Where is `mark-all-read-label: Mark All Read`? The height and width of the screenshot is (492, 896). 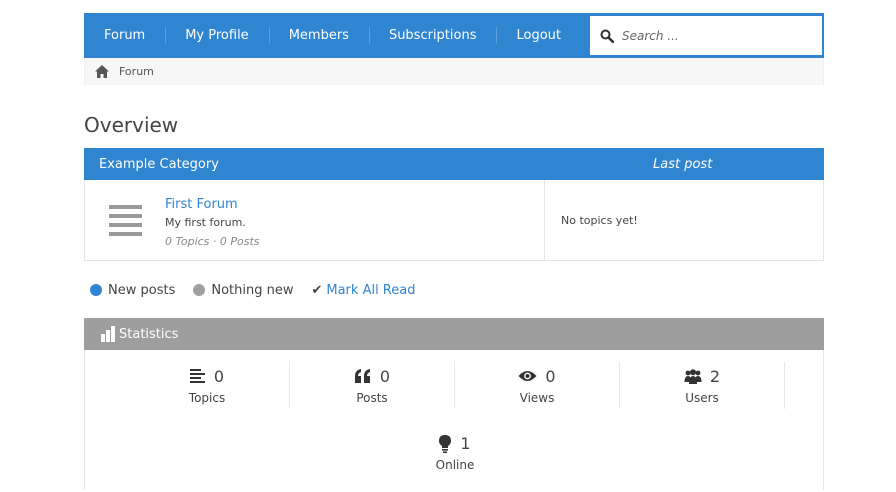
mark-all-read-label: Mark All Read is located at coordinates (370, 290).